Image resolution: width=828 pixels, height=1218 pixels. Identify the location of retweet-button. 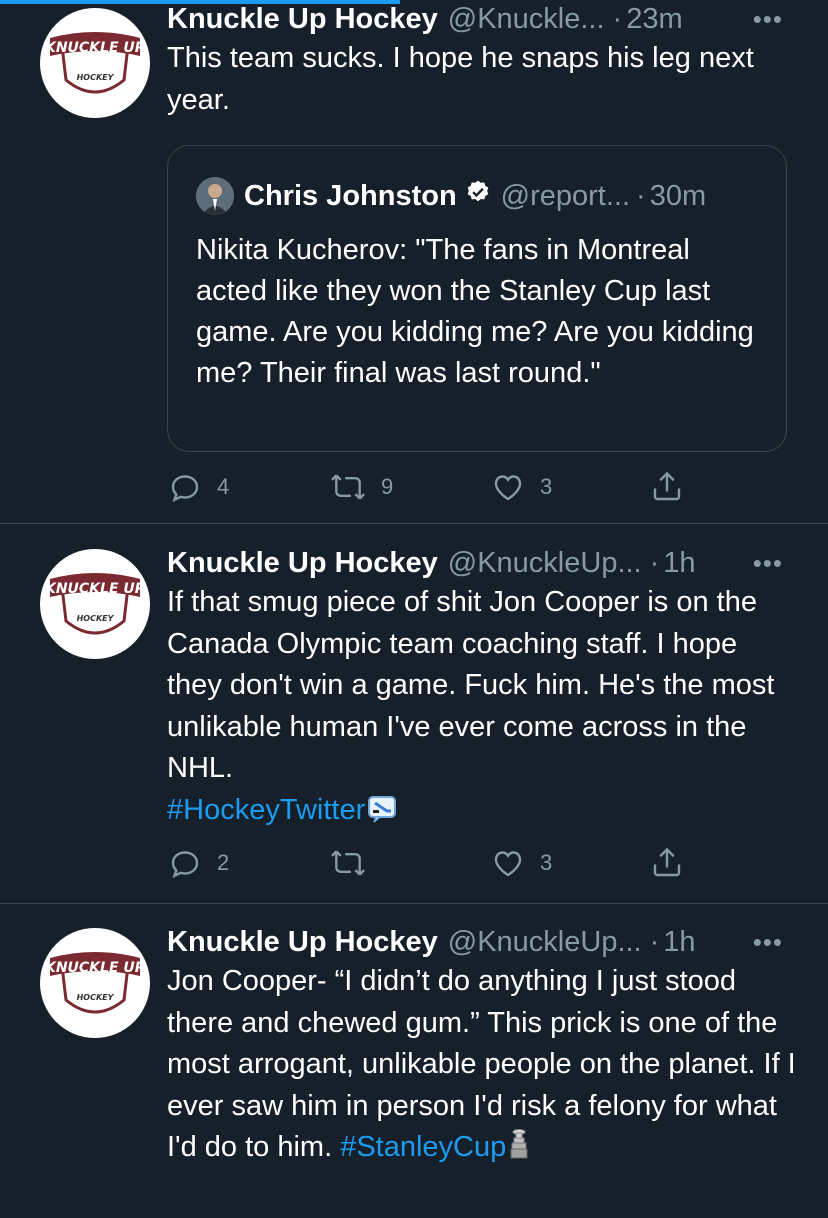
(355, 863).